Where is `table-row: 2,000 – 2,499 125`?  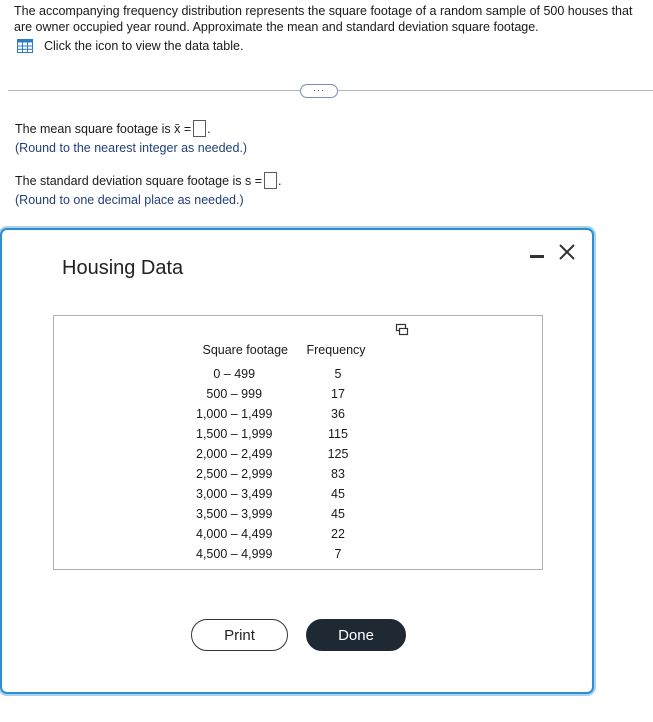
table-row: 2,000 – 2,499 125 is located at coordinates (283, 454).